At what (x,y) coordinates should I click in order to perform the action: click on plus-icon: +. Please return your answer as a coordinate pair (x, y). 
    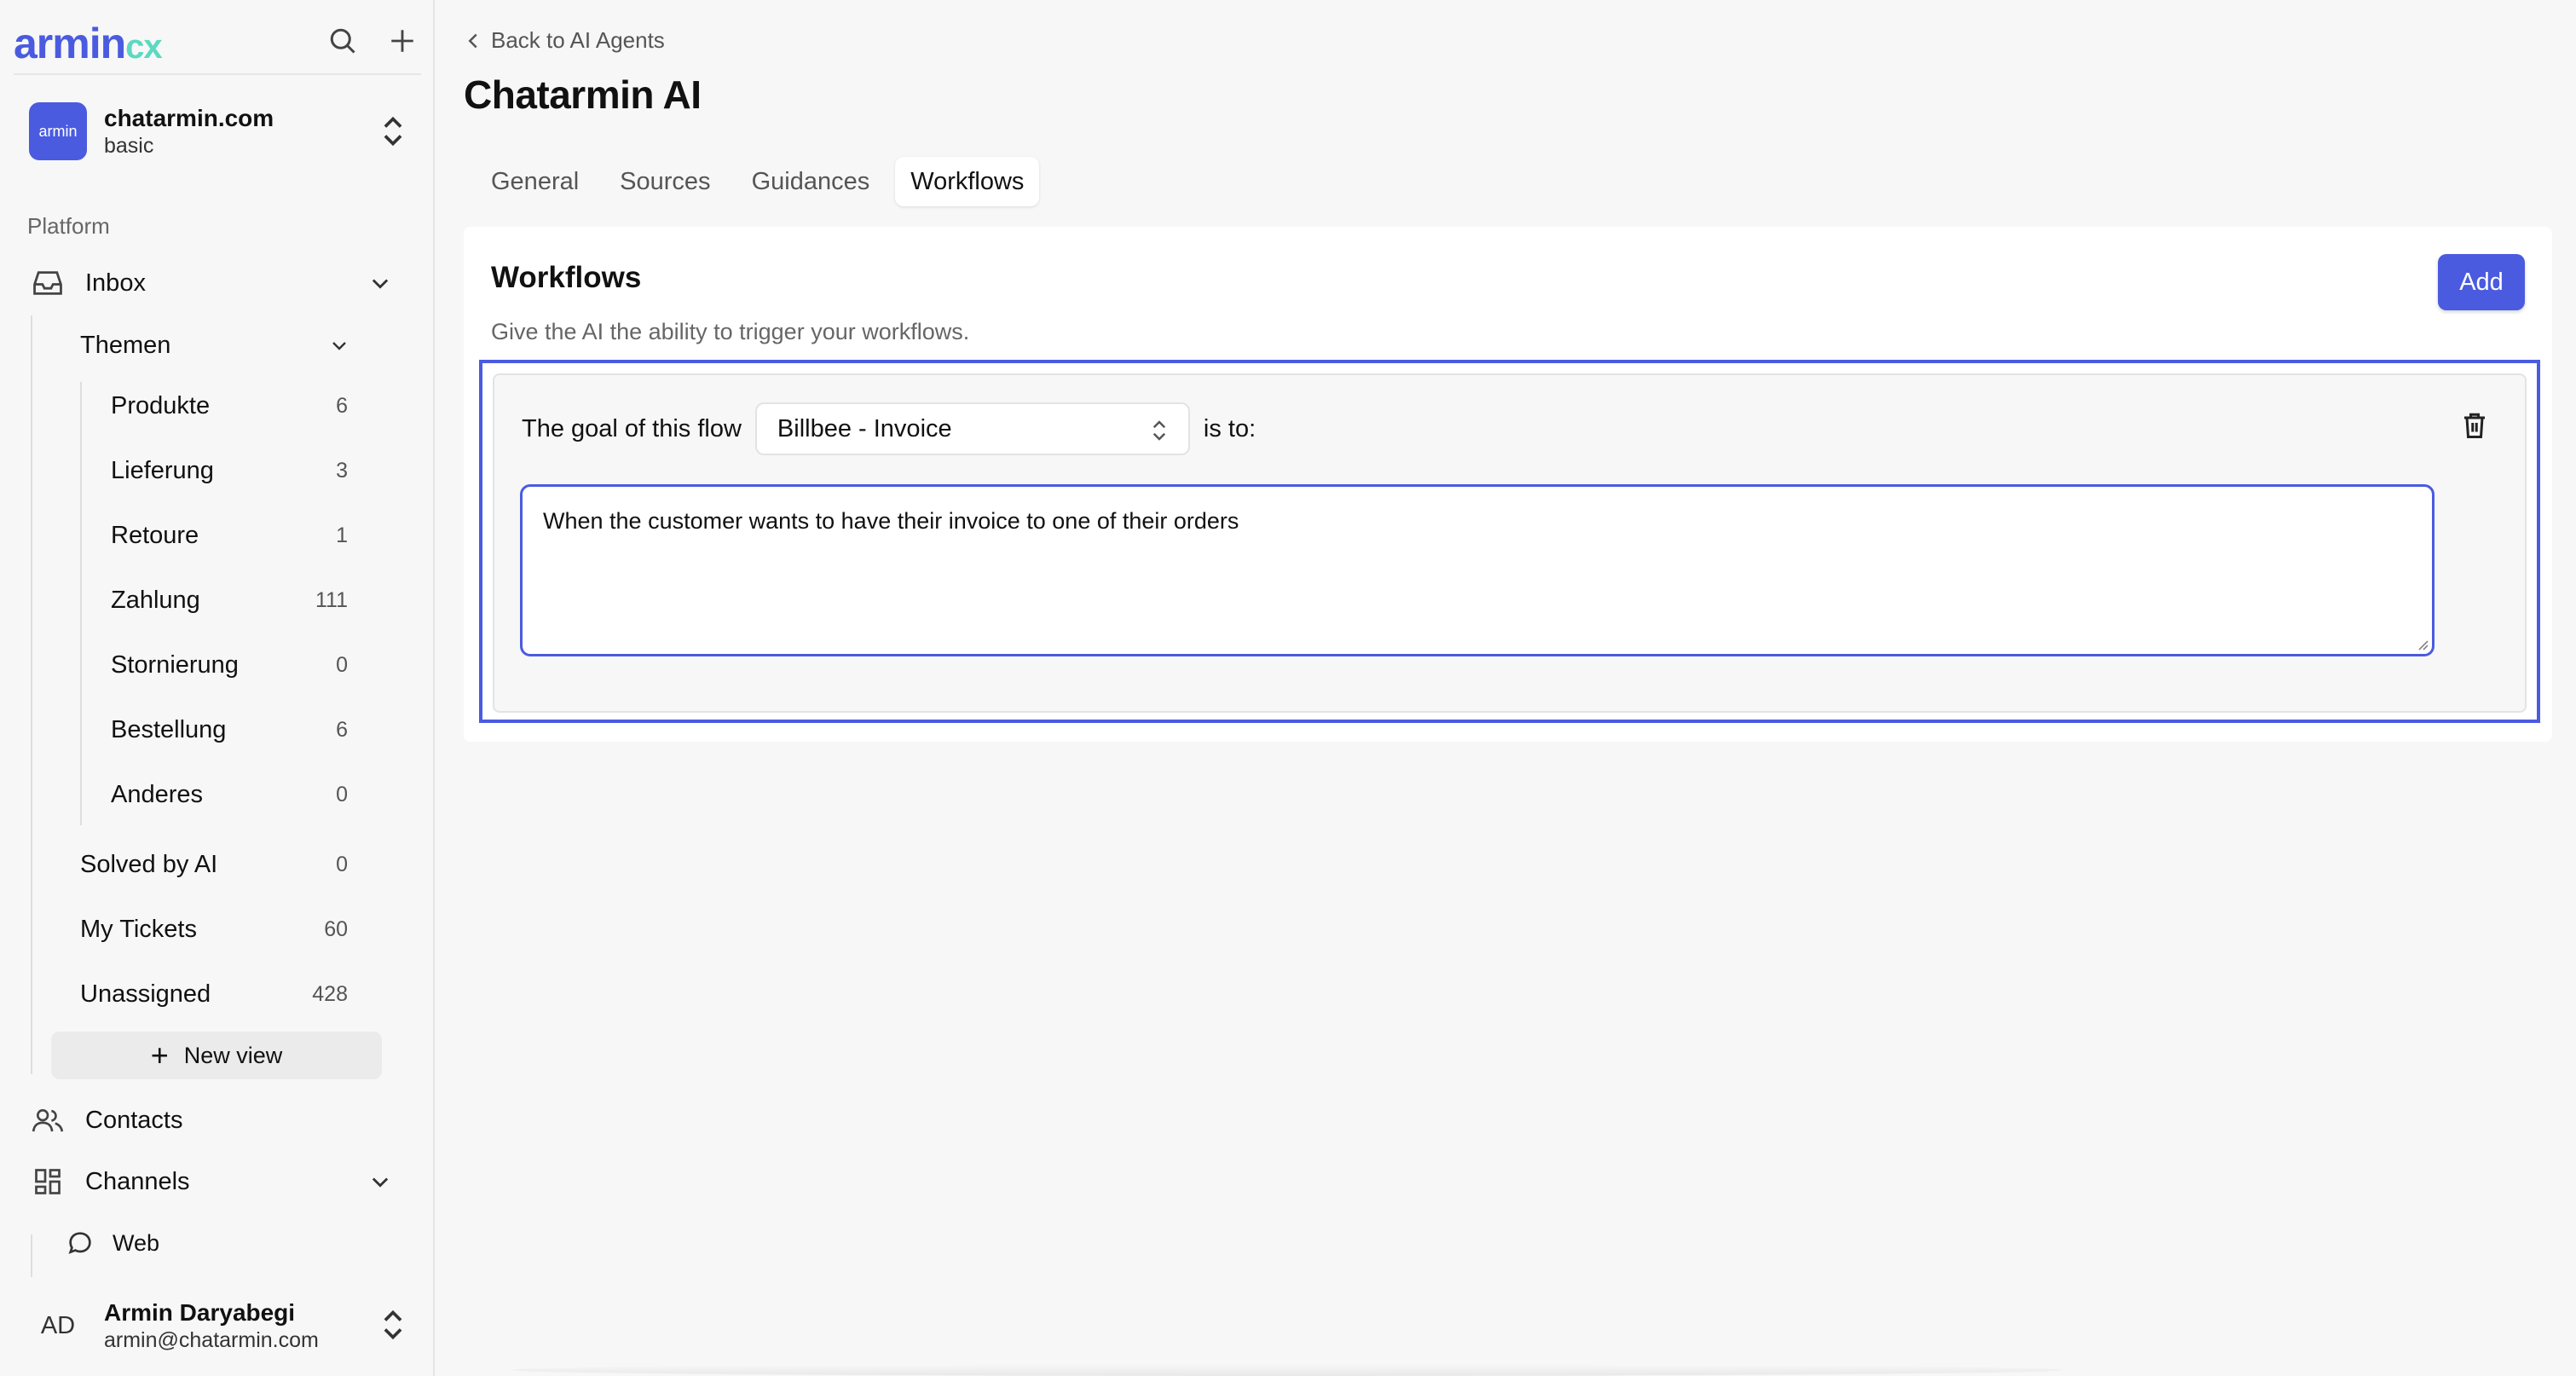
    Looking at the image, I should click on (159, 1055).